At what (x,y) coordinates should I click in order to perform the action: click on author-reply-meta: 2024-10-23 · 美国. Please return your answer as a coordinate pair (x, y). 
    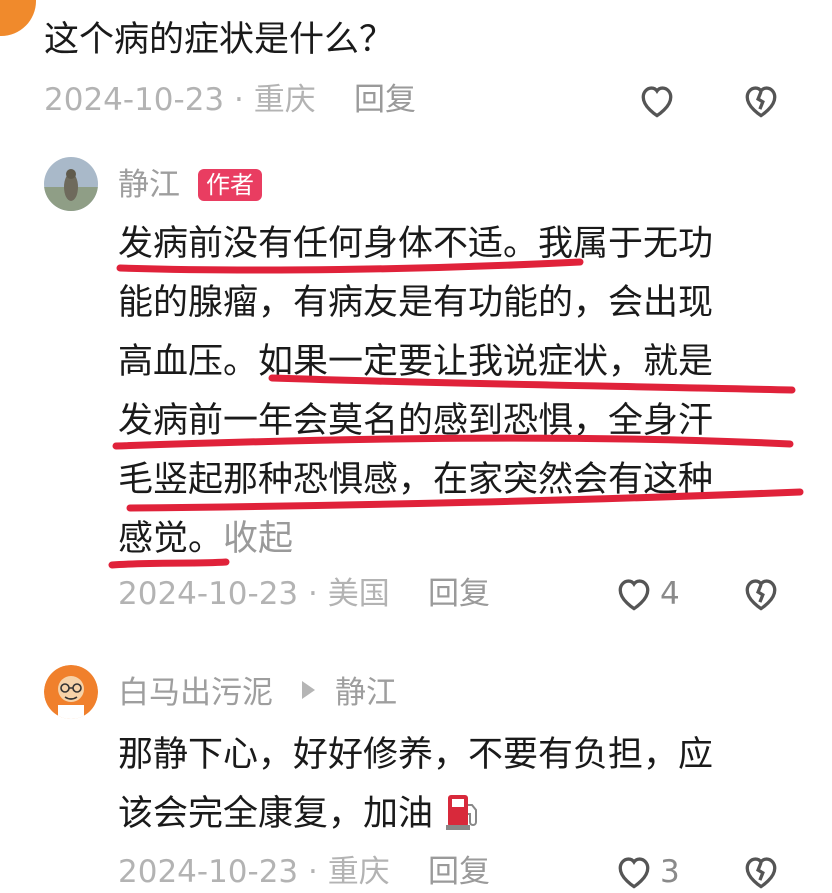
    Looking at the image, I should click on (254, 594).